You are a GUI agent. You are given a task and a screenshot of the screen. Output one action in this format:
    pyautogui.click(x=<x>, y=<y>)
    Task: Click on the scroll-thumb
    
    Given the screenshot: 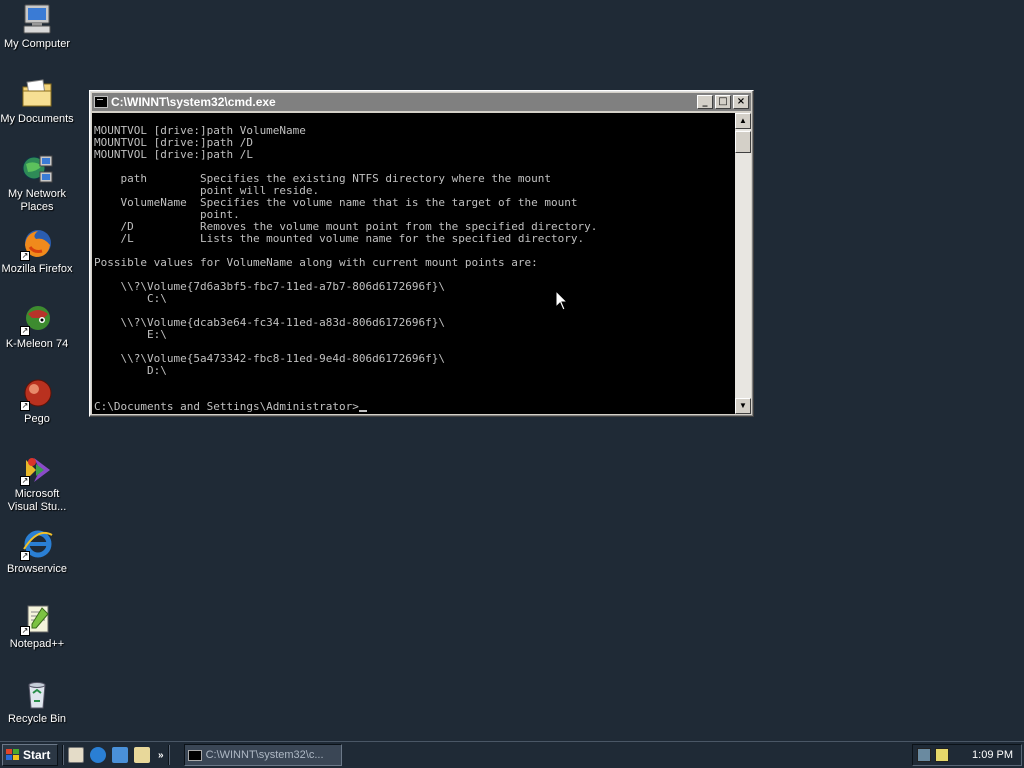 What is the action you would take?
    pyautogui.click(x=743, y=142)
    